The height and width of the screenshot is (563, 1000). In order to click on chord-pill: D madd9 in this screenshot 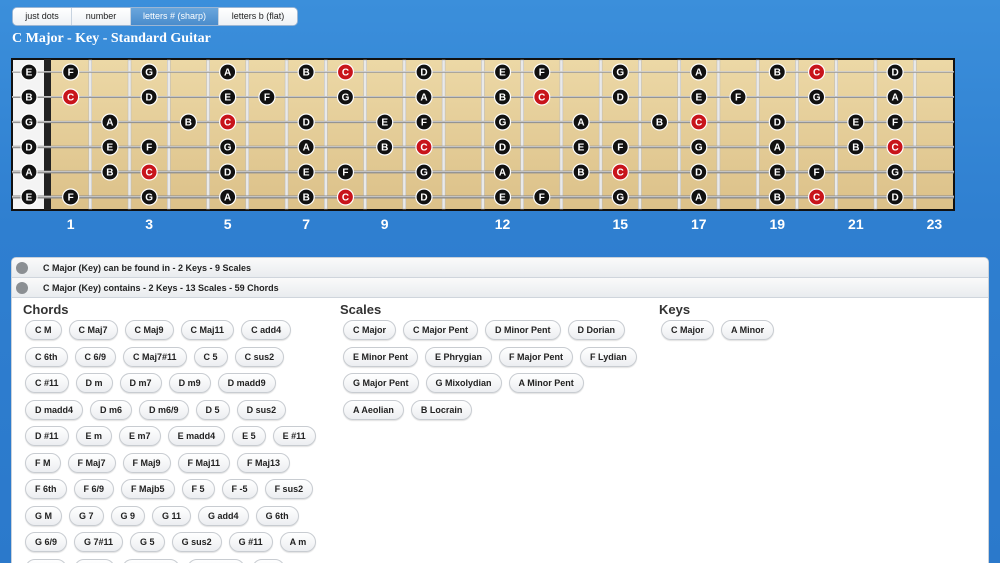, I will do `click(246, 383)`.